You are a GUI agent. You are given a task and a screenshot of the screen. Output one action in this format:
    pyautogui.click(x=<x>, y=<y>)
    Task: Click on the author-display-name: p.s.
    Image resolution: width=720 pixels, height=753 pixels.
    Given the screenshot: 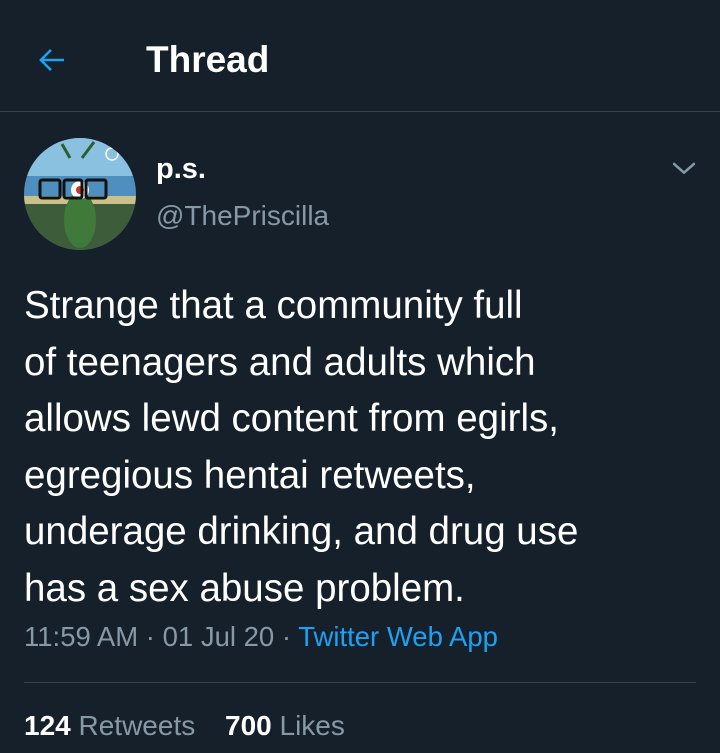 What is the action you would take?
    pyautogui.click(x=181, y=169)
    